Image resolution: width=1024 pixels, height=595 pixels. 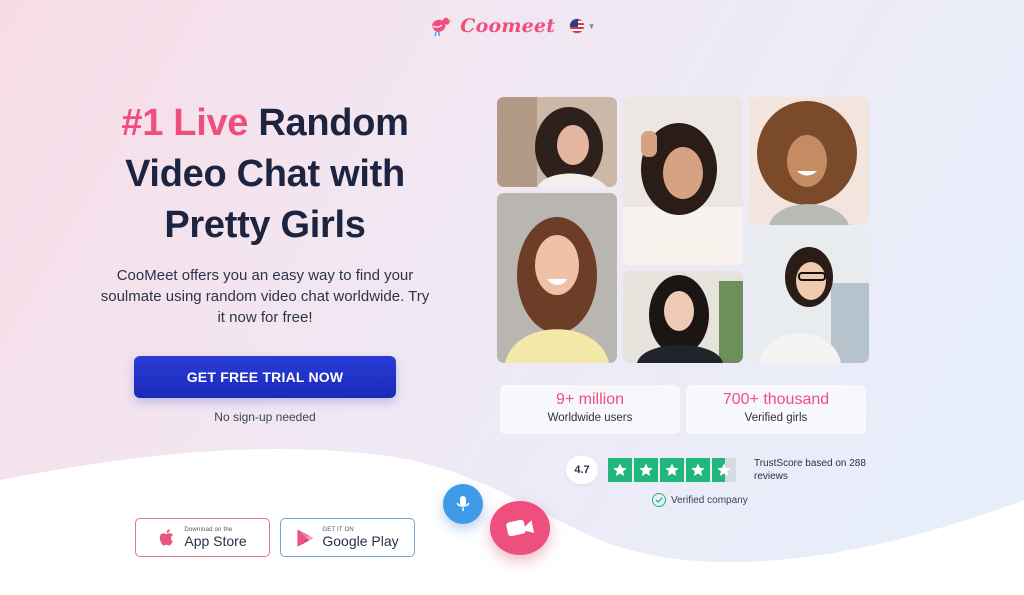 I want to click on trust-score: 4.7, so click(x=582, y=470).